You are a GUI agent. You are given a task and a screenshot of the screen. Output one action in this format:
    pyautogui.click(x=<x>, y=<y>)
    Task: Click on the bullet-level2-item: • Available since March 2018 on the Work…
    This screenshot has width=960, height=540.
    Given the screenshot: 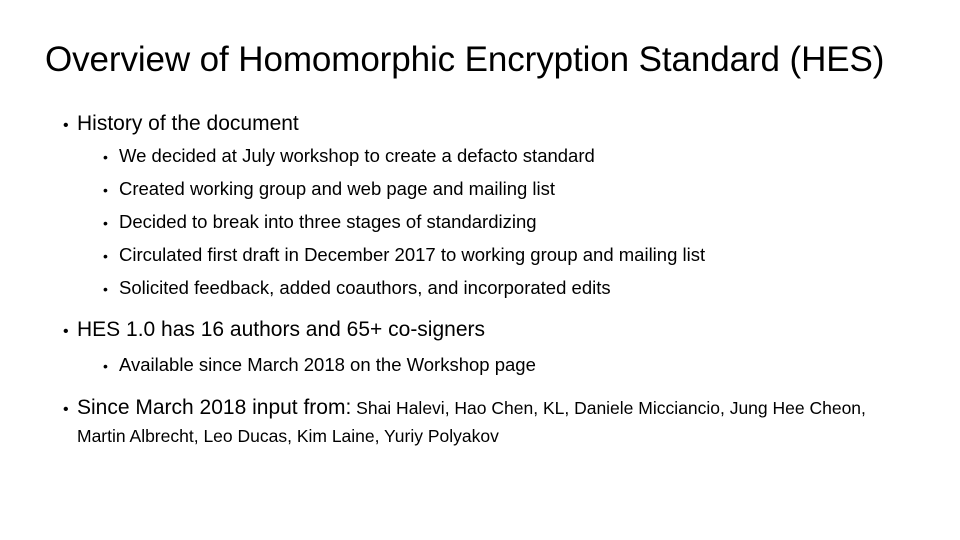 What is the action you would take?
    pyautogui.click(x=480, y=365)
    